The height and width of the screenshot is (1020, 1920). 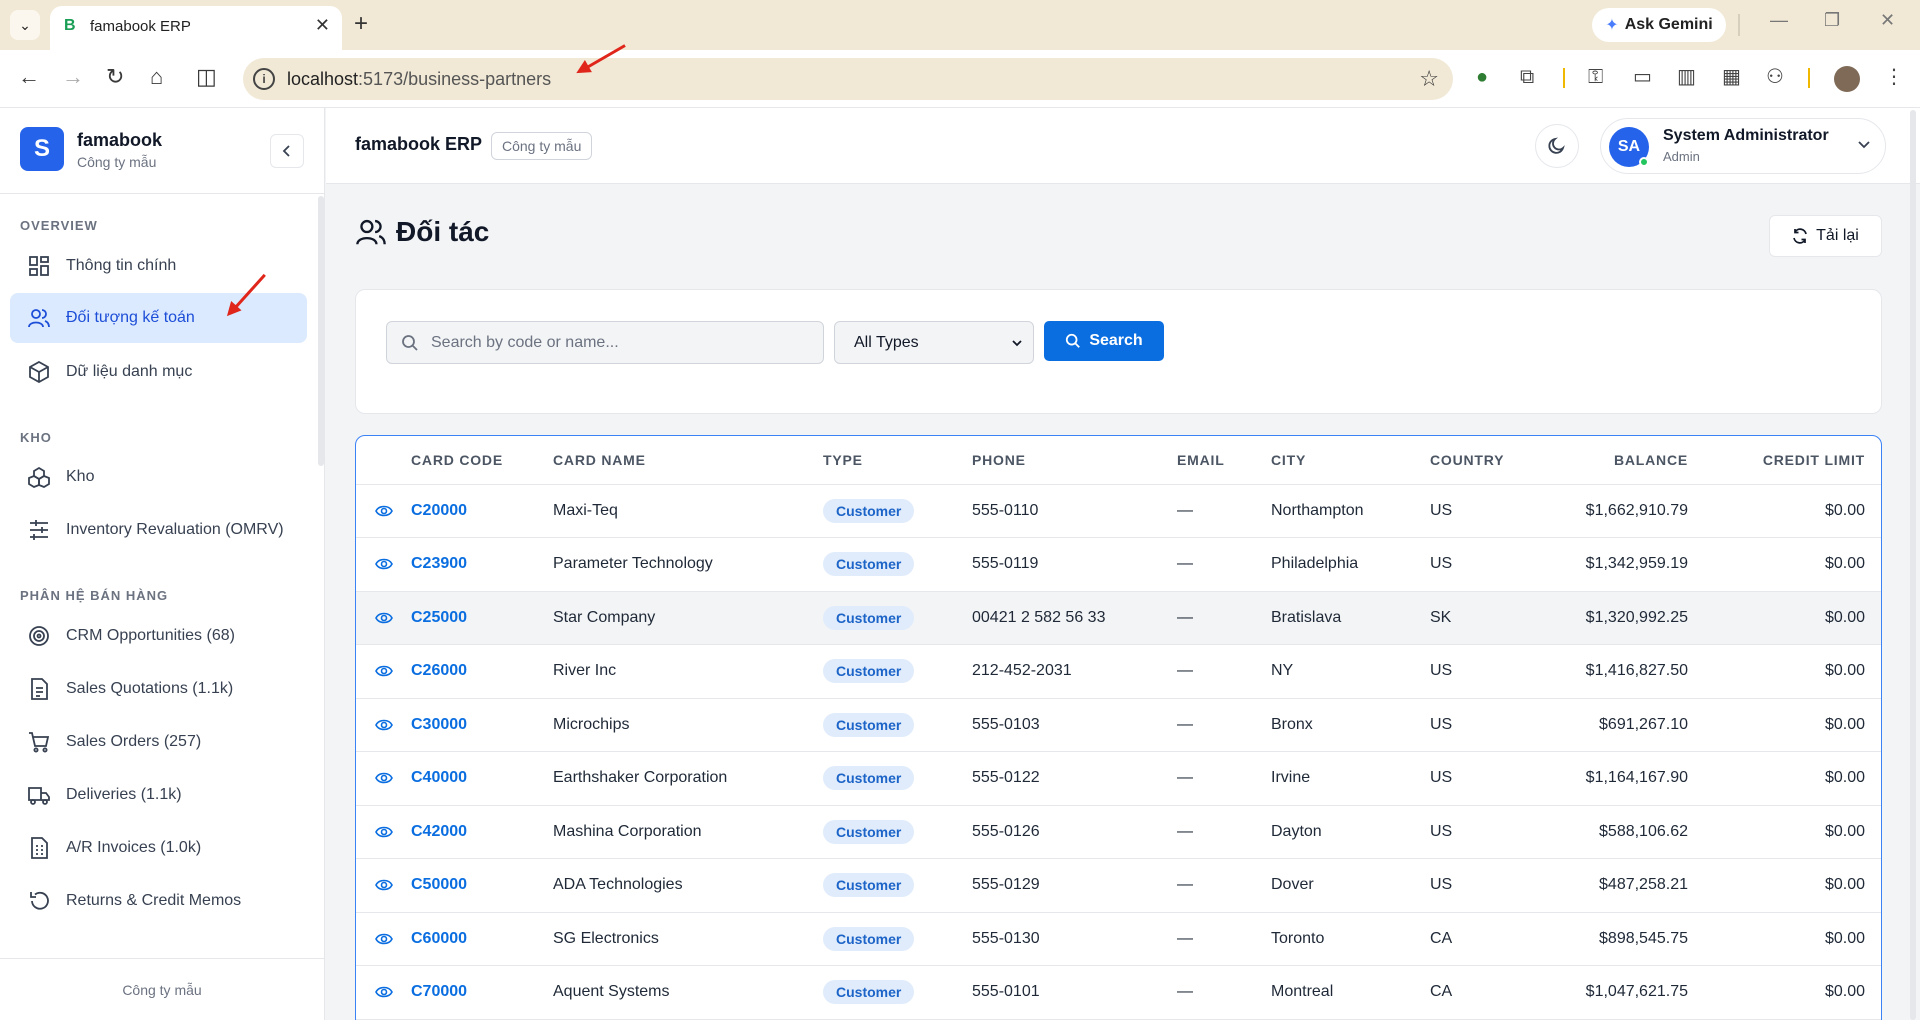 What do you see at coordinates (897, 992) in the screenshot?
I see `type-badge-td: Customer` at bounding box center [897, 992].